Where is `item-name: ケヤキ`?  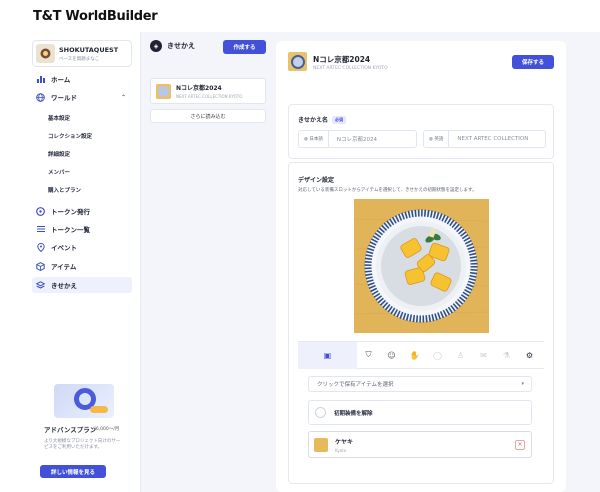 item-name: ケヤキ is located at coordinates (344, 442).